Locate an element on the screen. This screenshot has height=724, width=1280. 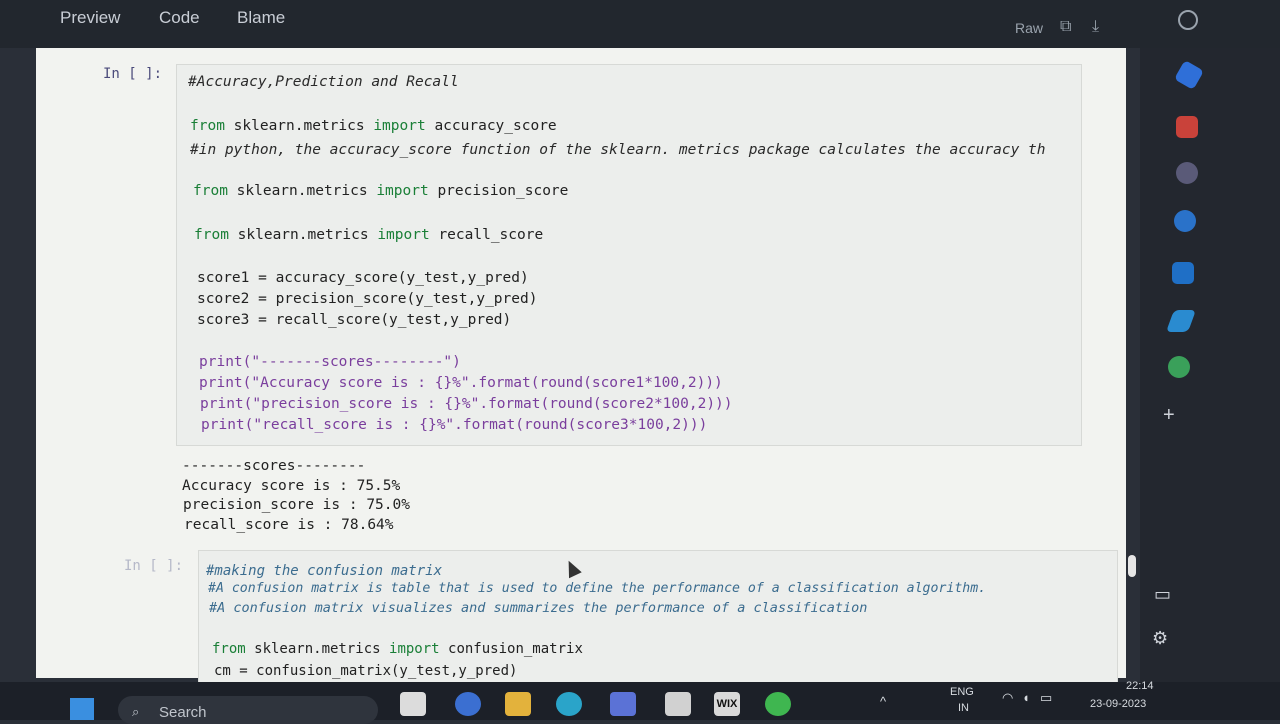
code-line: print("-------scores--------") is located at coordinates (330, 362).